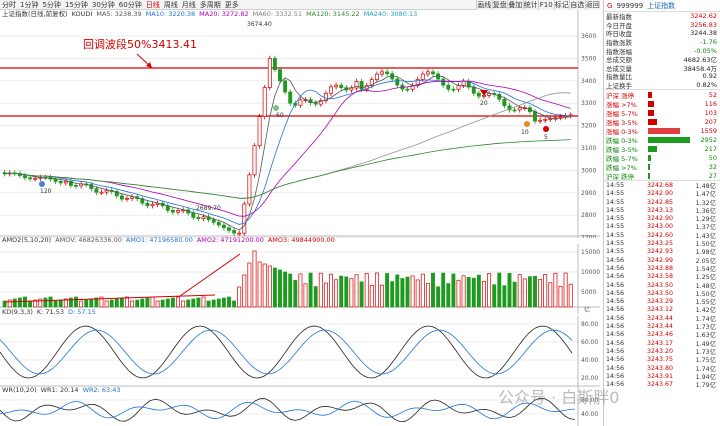  What do you see at coordinates (300, 410) in the screenshot?
I see `wr-indicator-chart: 80.00 40.00` at bounding box center [300, 410].